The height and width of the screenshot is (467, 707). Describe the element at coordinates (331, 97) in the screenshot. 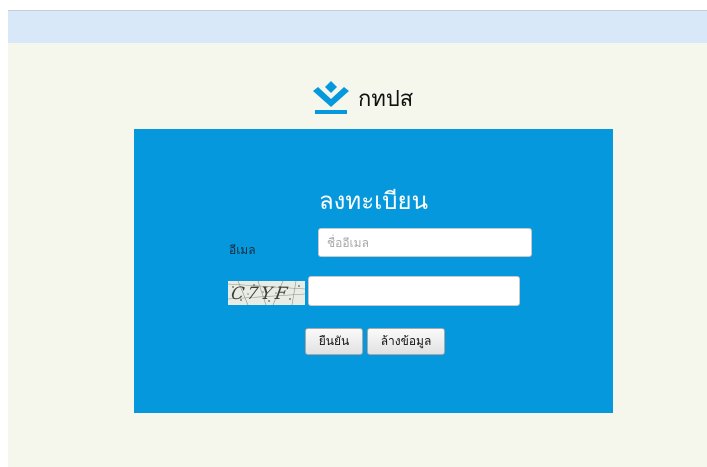

I see `chevron-stack-logo-icon` at that location.